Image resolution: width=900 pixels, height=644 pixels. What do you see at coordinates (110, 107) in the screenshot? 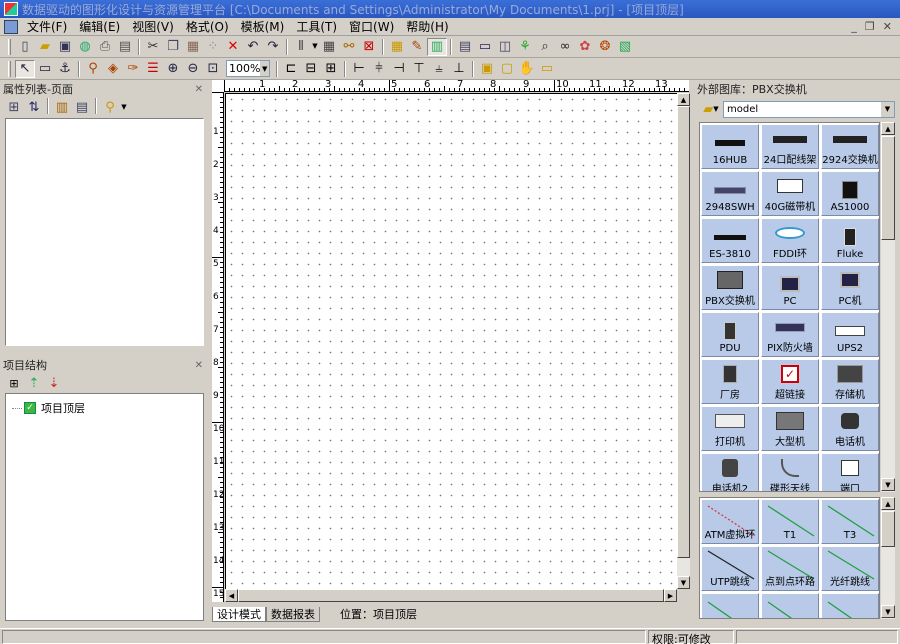
I see `filter-icon: ⚲` at bounding box center [110, 107].